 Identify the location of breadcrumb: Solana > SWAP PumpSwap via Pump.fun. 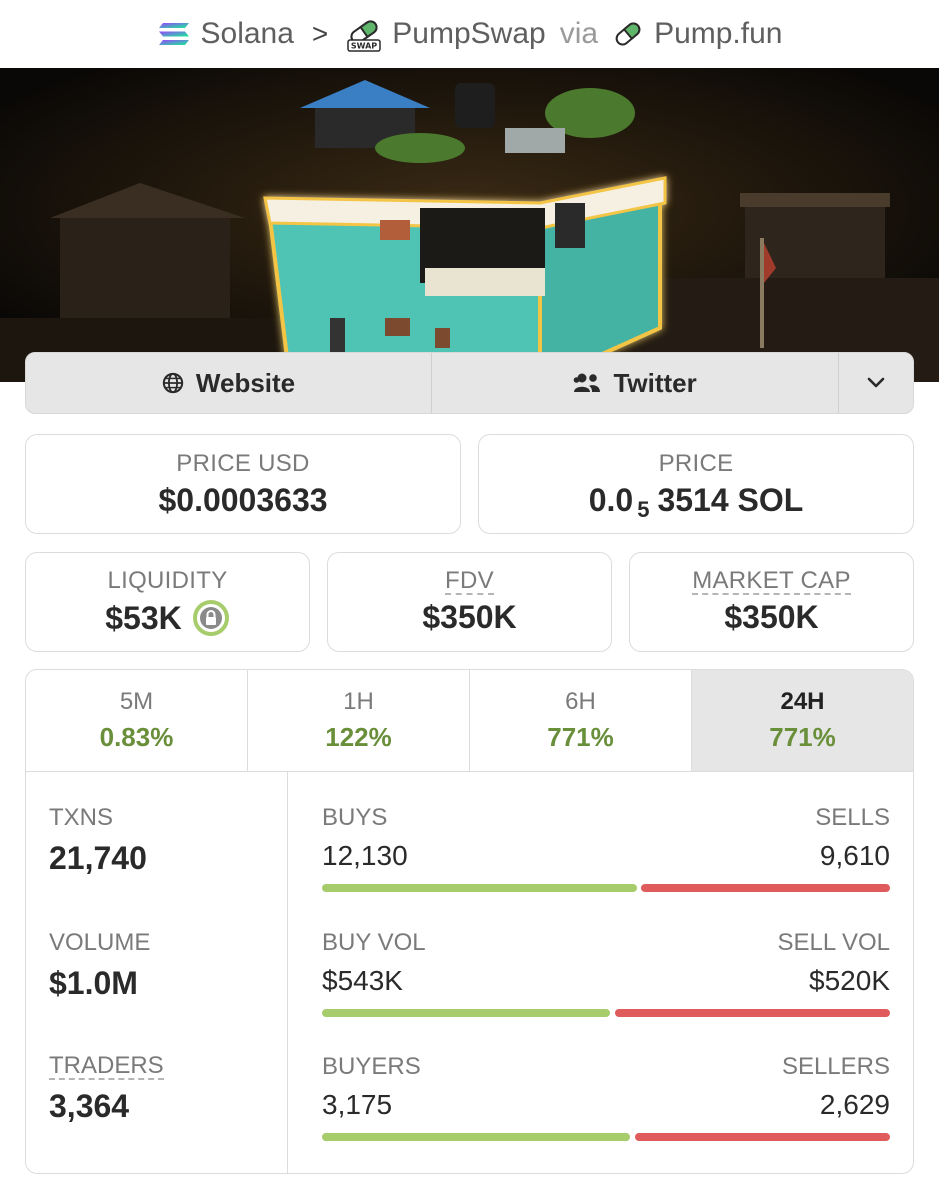
(469, 34).